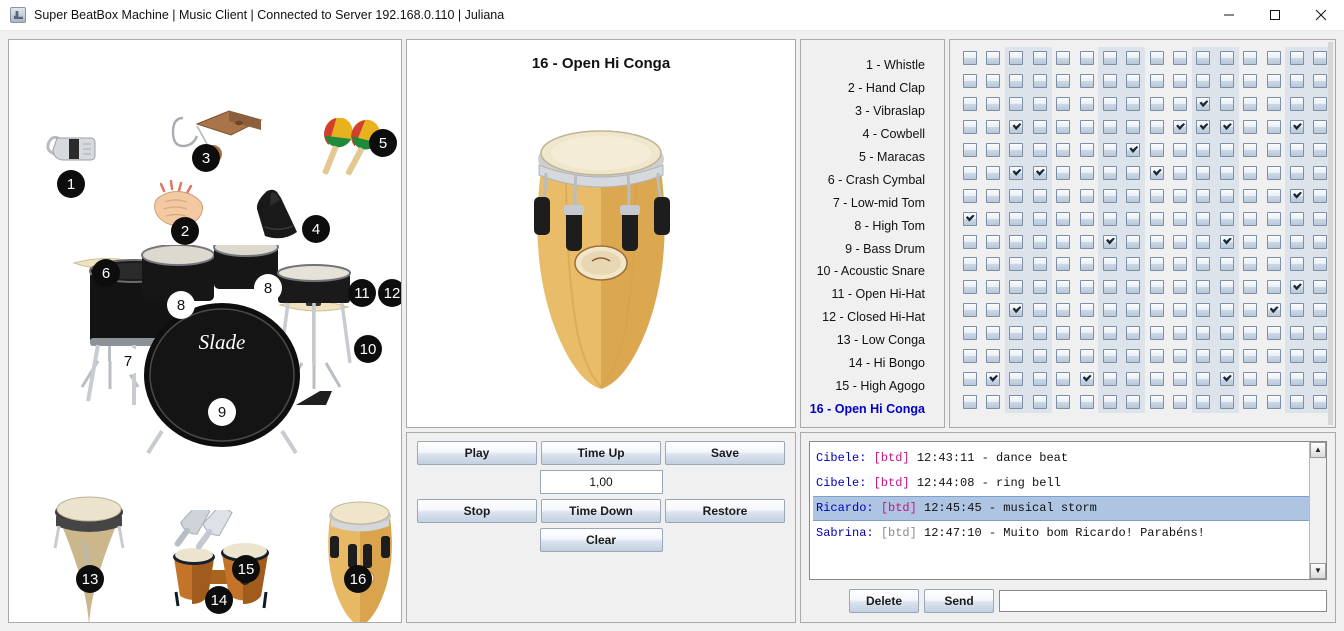 The image size is (1344, 631). Describe the element at coordinates (1016, 58) in the screenshot. I see `beat-checkbox-r1-c3` at that location.